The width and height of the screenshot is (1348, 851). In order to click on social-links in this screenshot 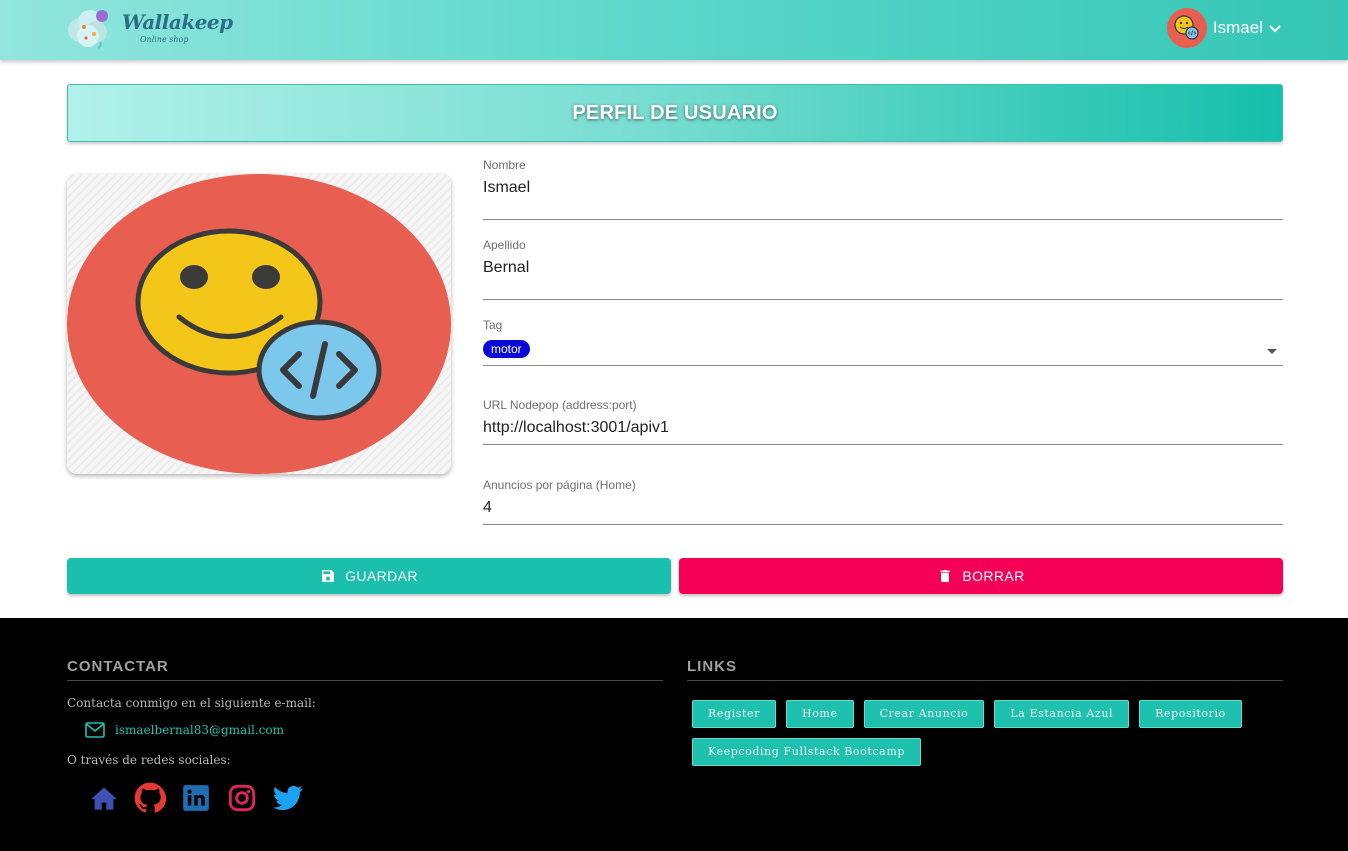, I will do `click(203, 798)`.